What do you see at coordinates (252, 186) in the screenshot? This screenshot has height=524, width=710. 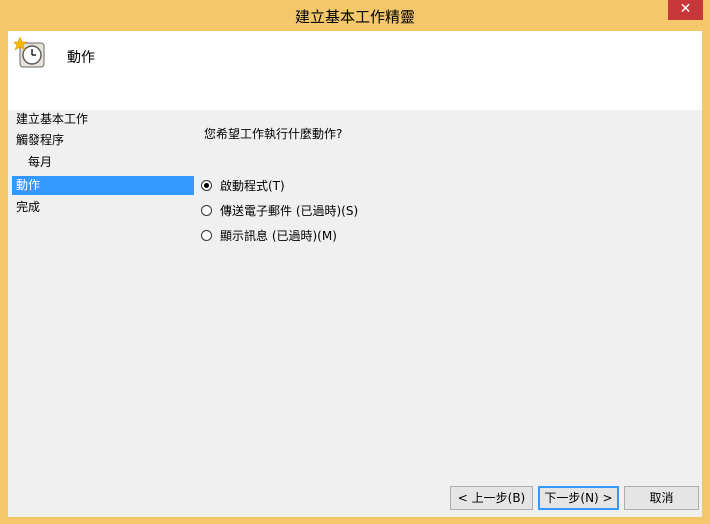 I see `option-start-program-label: 啟動程式(T)` at bounding box center [252, 186].